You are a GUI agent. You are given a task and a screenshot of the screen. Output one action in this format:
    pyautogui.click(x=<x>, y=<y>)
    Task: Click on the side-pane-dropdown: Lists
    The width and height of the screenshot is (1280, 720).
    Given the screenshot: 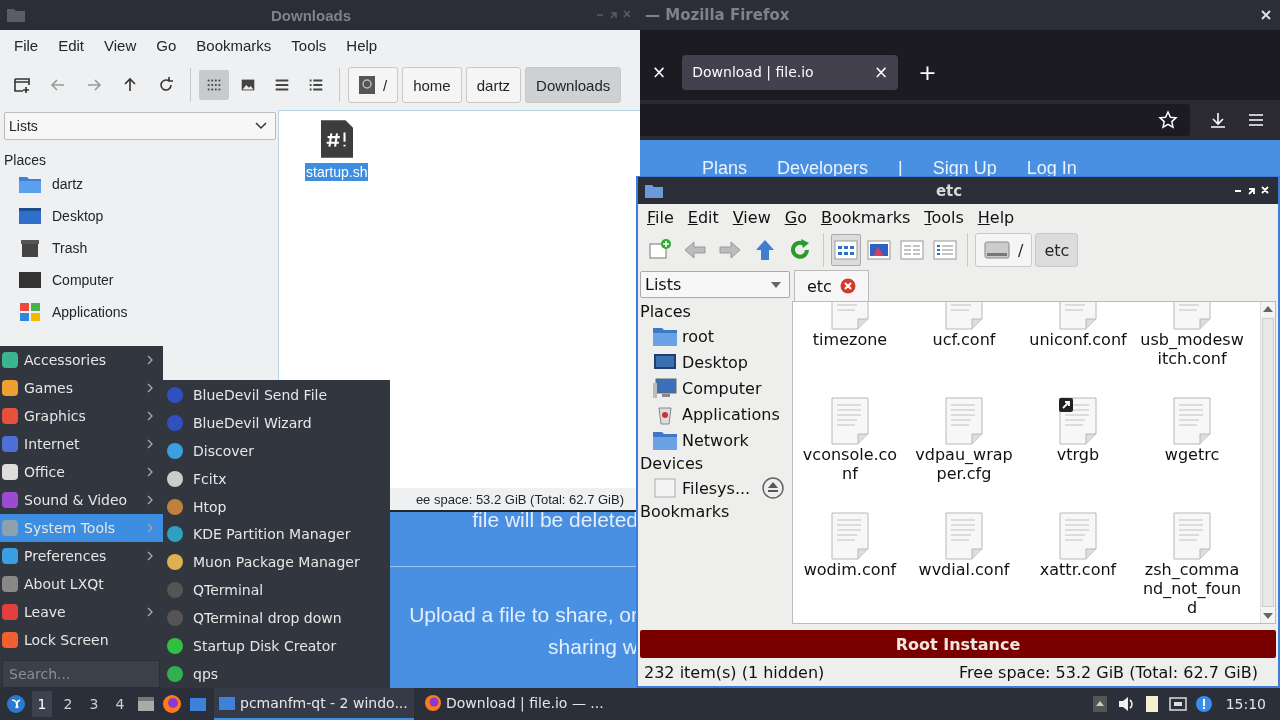 What is the action you would take?
    pyautogui.click(x=140, y=126)
    